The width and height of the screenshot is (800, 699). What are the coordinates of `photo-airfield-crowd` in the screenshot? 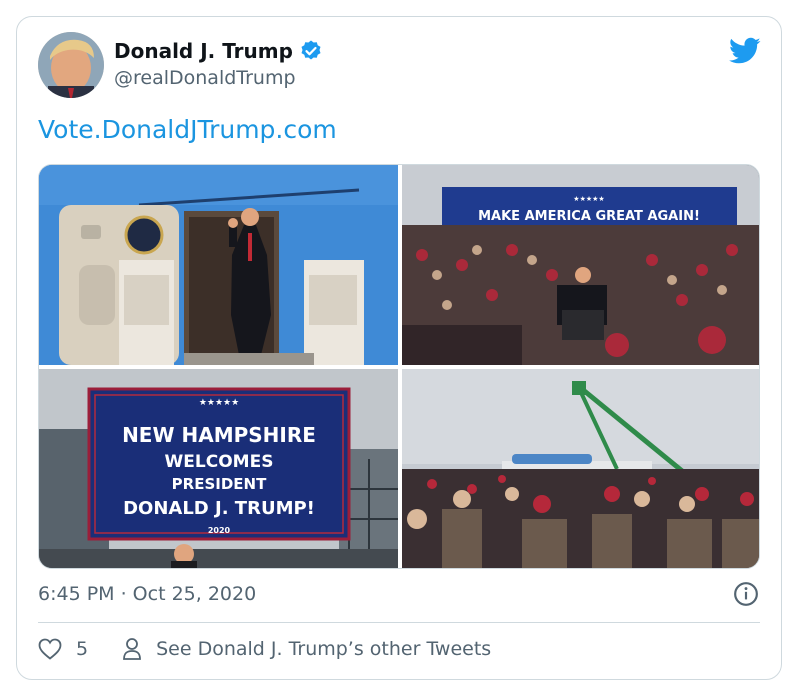 It's located at (580, 468).